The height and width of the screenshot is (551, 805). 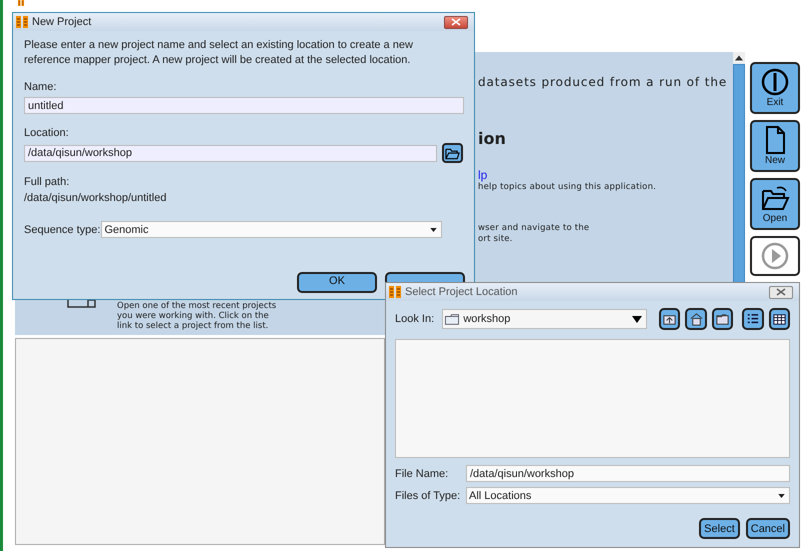 I want to click on section-heading: ion, so click(x=492, y=138).